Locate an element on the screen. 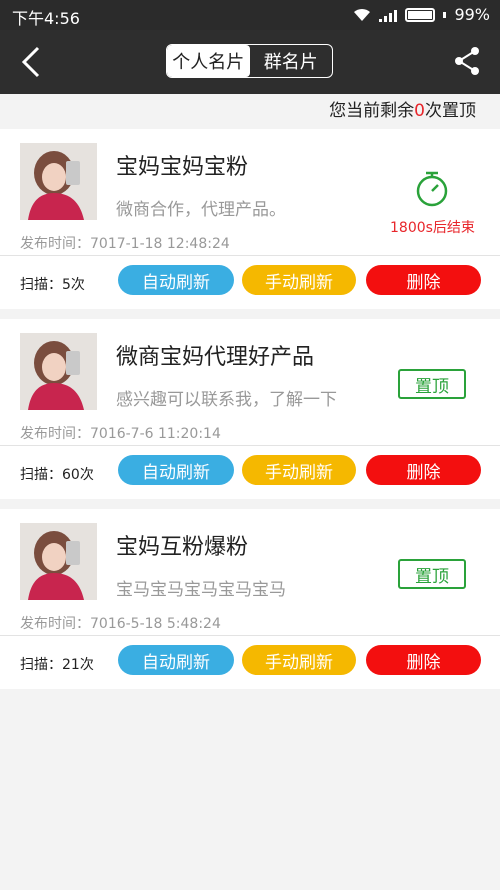  status-icons: 99% is located at coordinates (421, 14).